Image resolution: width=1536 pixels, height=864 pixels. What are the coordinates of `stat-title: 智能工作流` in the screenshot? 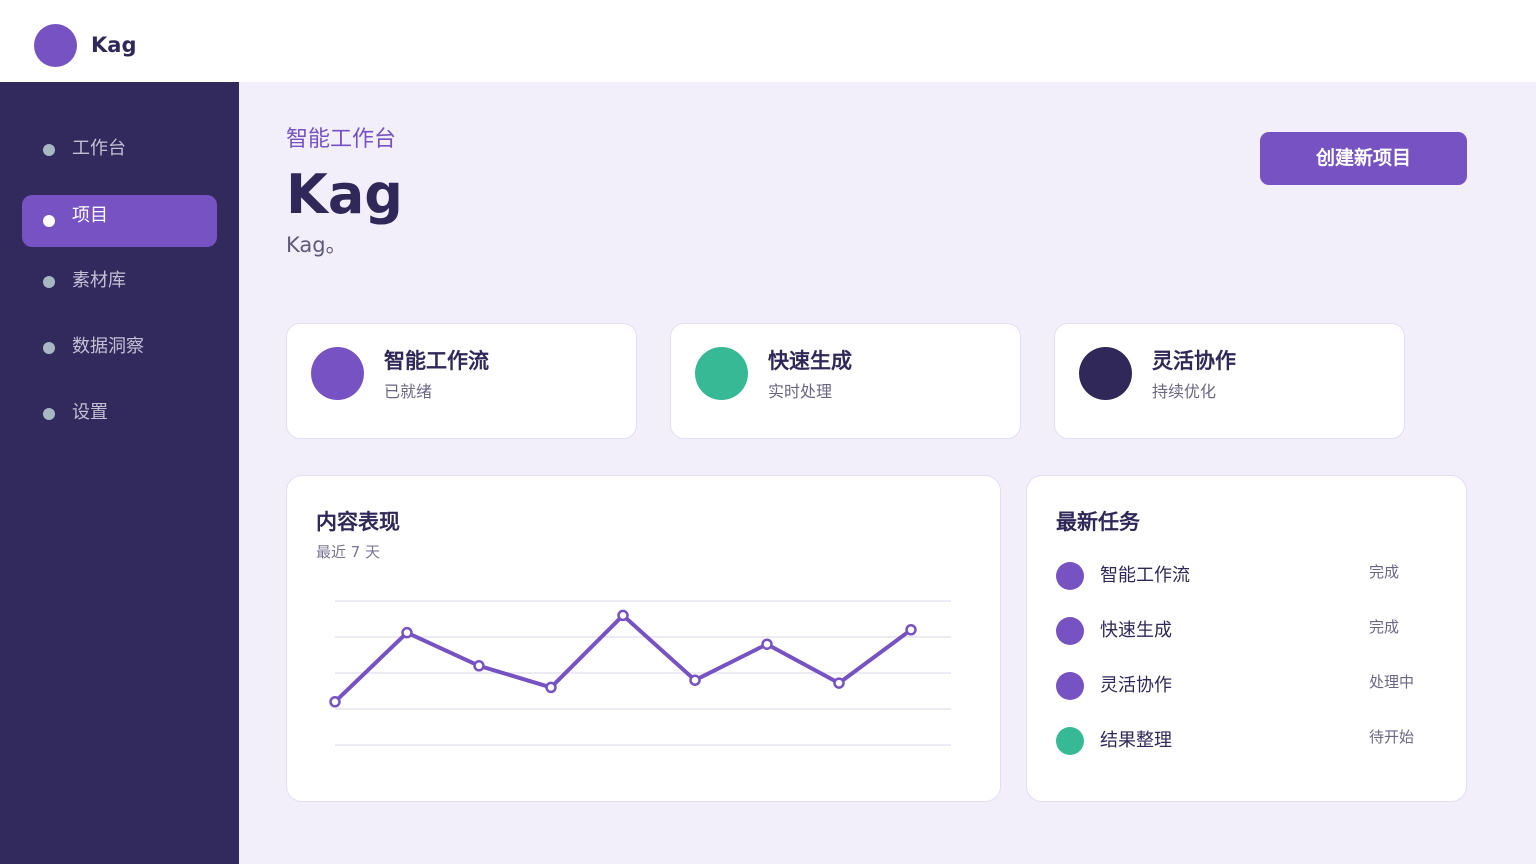 It's located at (436, 361).